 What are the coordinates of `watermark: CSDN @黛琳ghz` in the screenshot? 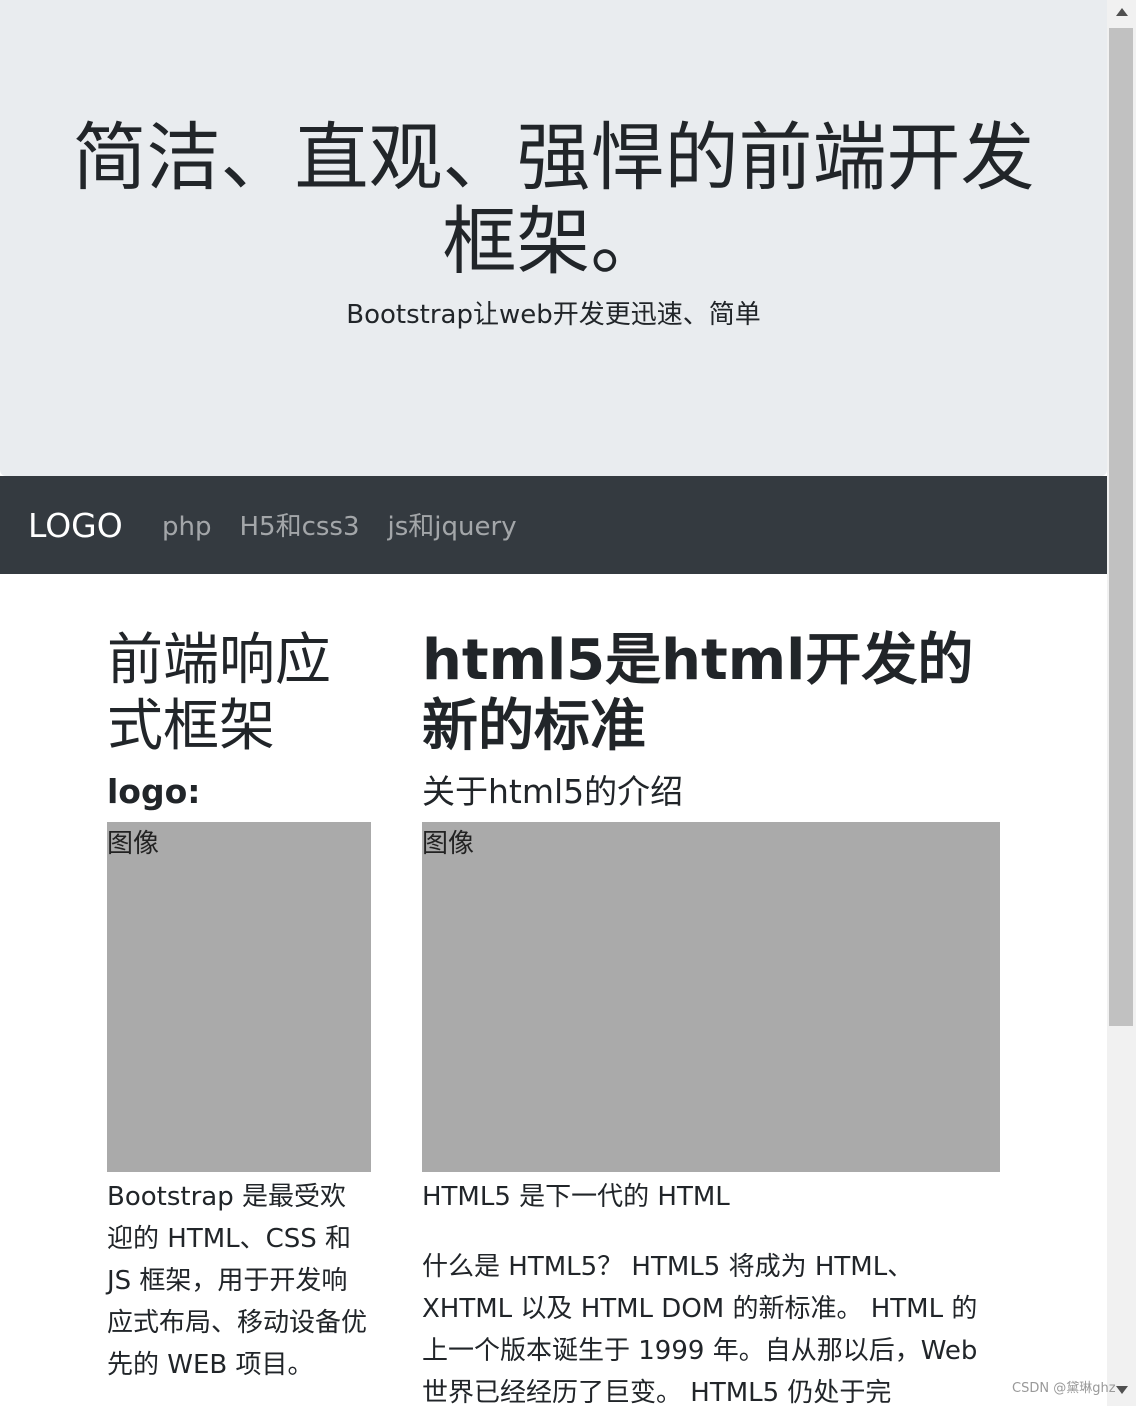 It's located at (1064, 1388).